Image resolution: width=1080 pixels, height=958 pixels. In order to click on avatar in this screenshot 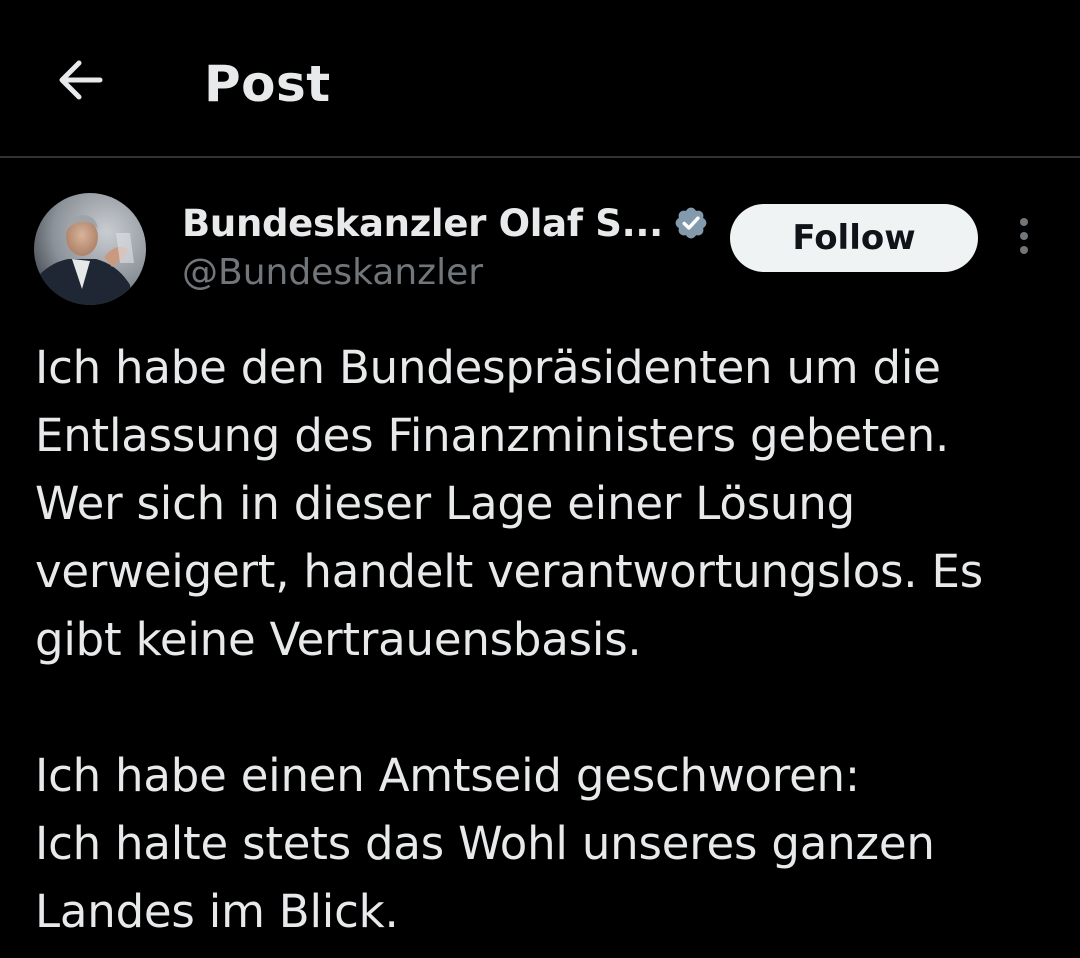, I will do `click(90, 249)`.